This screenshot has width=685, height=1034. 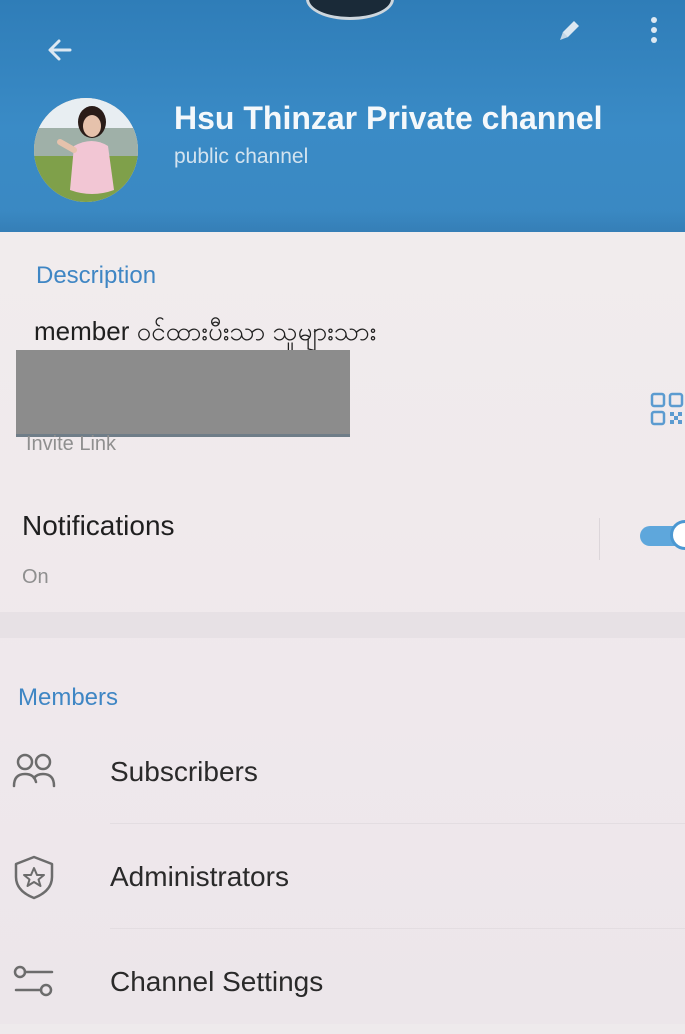 I want to click on notifications-label: Notifications, so click(x=98, y=526).